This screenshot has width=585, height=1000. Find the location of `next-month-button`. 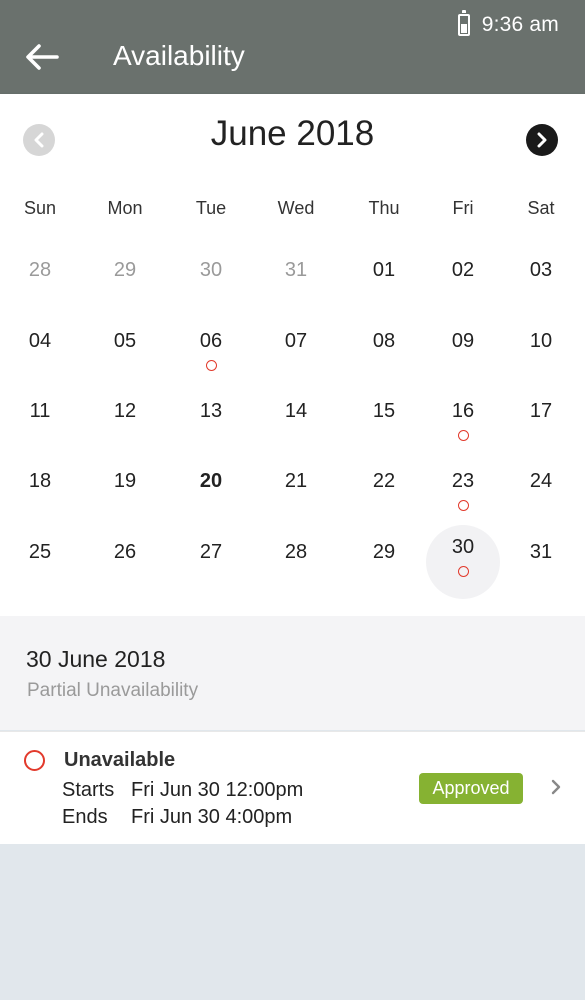

next-month-button is located at coordinates (542, 140).